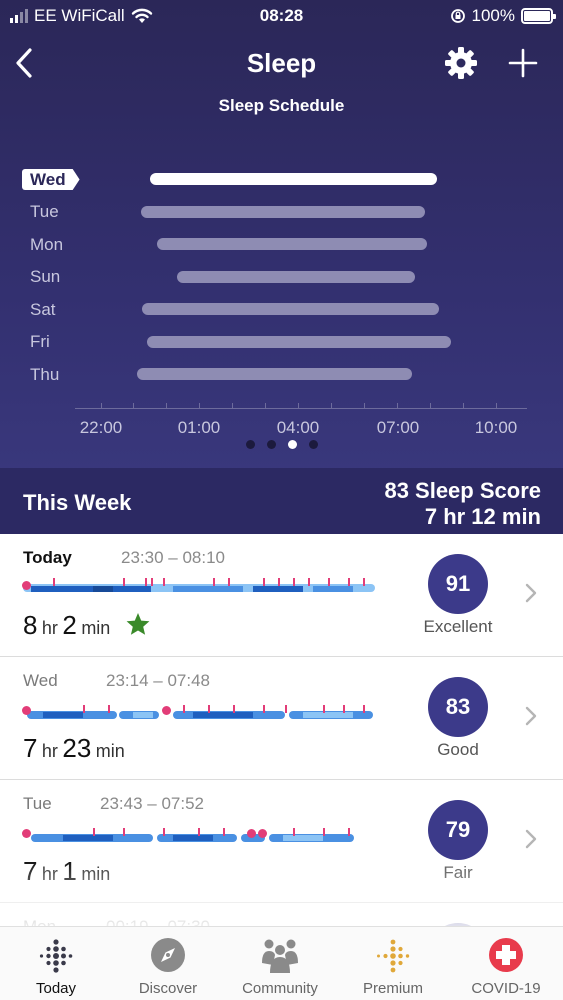 Image resolution: width=563 pixels, height=1000 pixels. I want to click on tab-covid-19: COVID-19, so click(506, 963).